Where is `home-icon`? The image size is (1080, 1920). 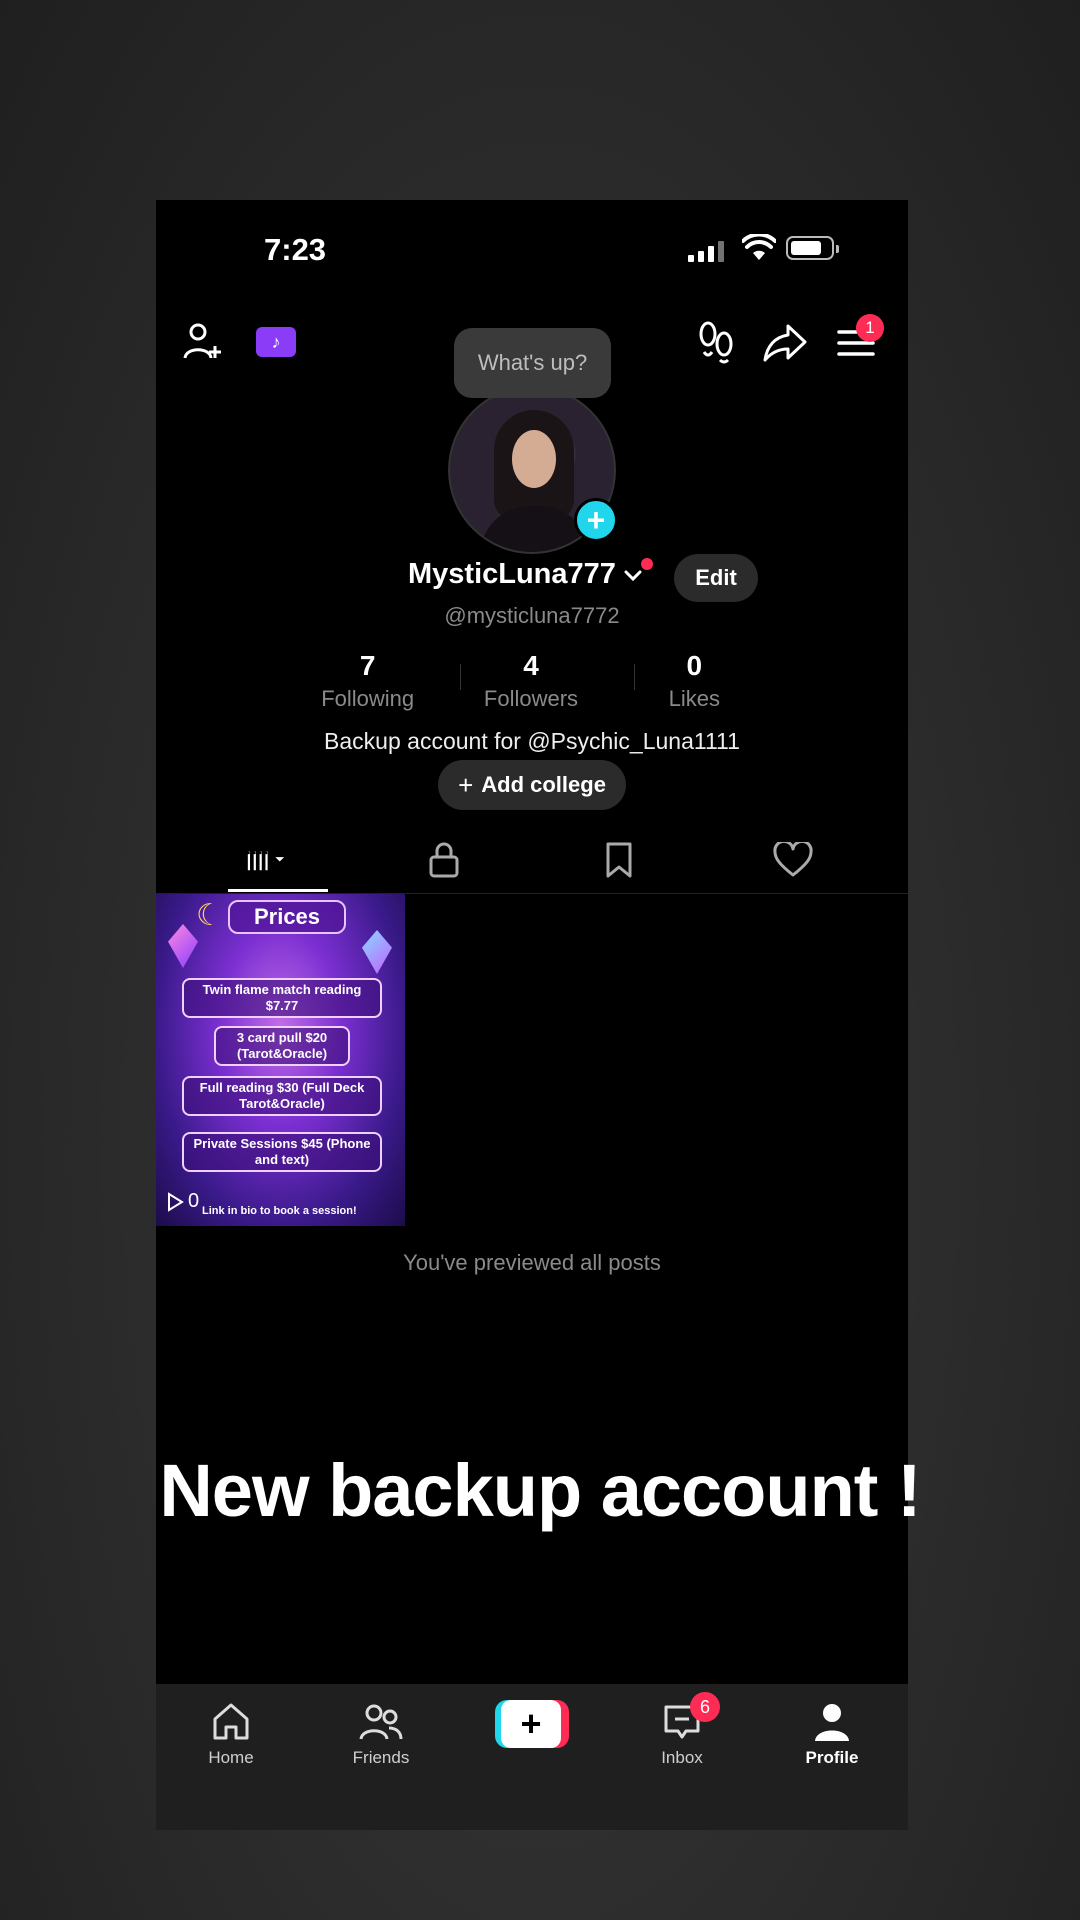
home-icon is located at coordinates (231, 1722).